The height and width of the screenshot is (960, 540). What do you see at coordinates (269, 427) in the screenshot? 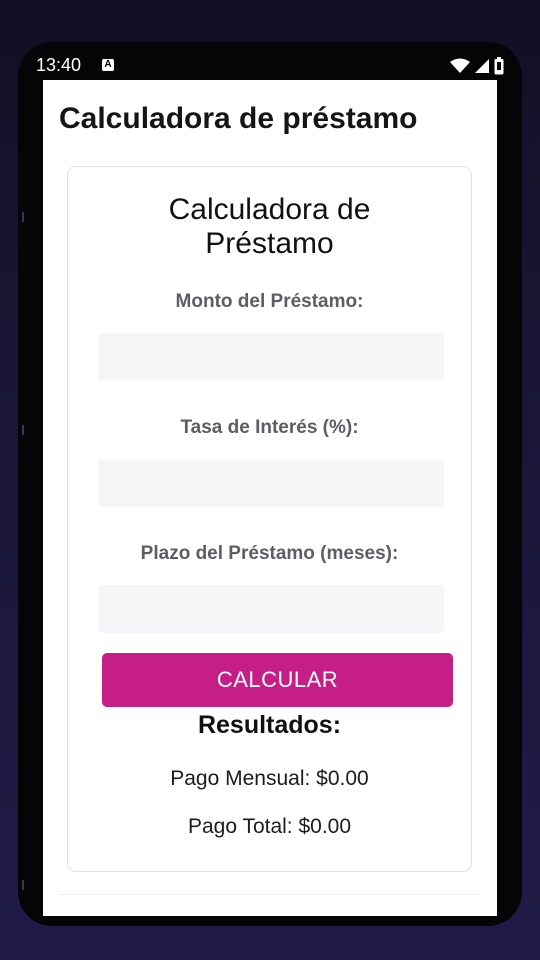
I see `interest-rate-label: Tasa de Interés (%):` at bounding box center [269, 427].